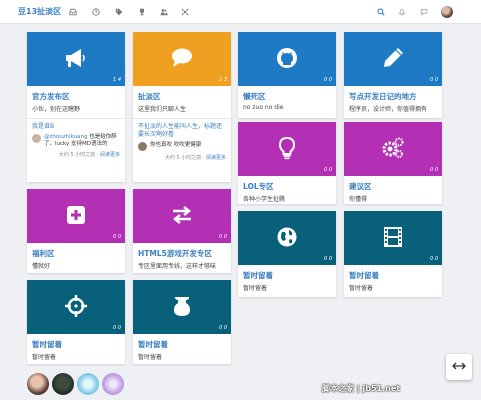  I want to click on category-card-reserved-4: 0 0 暂时留着 暂时留着, so click(182, 322).